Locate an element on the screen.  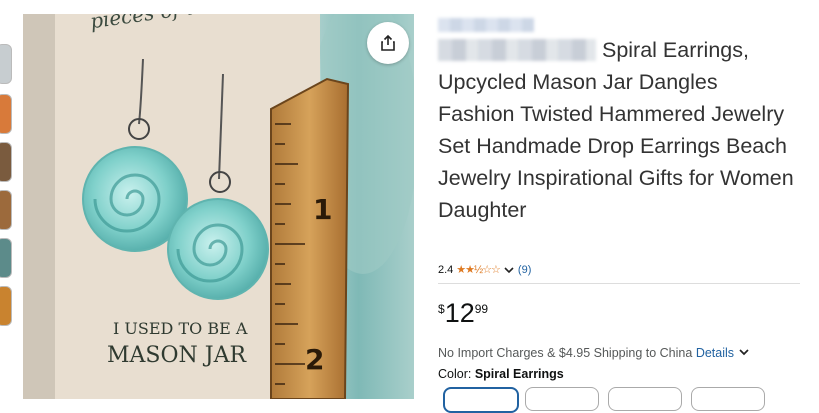
color-selector-label: Color: Spiral Earrings is located at coordinates (501, 374).